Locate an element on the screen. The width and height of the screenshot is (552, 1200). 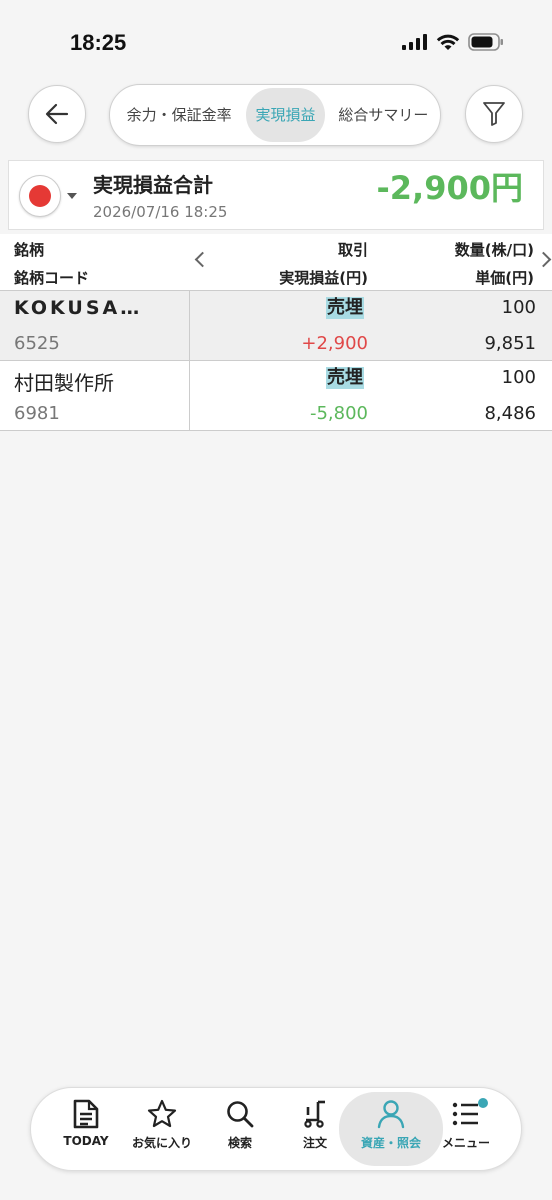
search-icon is located at coordinates (240, 1114).